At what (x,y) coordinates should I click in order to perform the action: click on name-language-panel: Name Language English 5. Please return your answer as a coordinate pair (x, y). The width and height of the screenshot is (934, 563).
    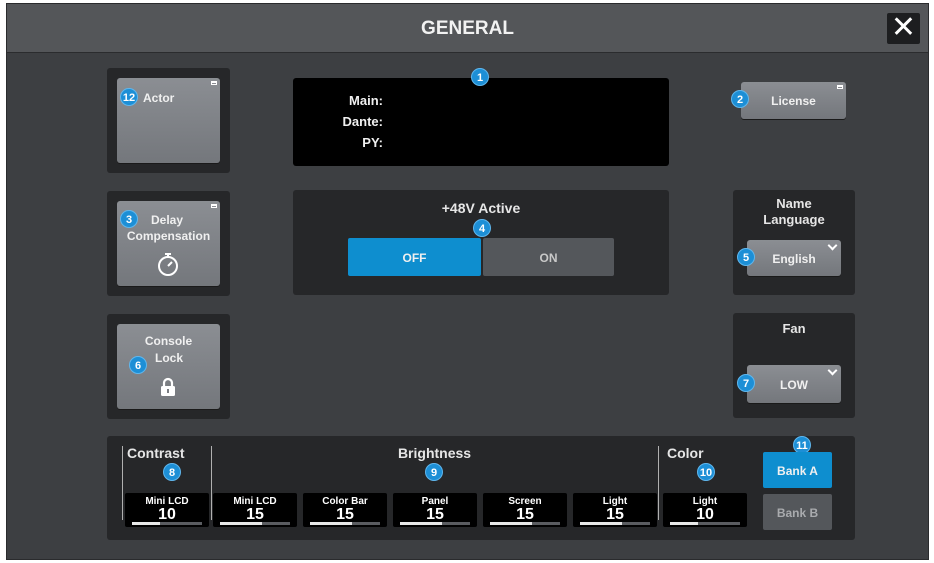
    Looking at the image, I should click on (794, 242).